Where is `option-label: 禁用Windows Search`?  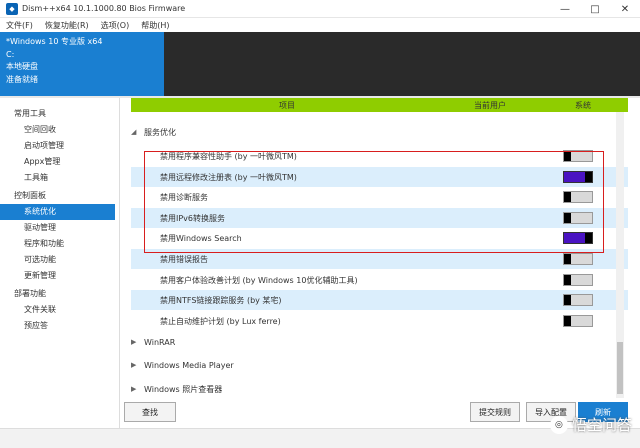 option-label: 禁用Windows Search is located at coordinates (201, 239).